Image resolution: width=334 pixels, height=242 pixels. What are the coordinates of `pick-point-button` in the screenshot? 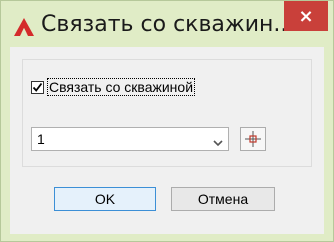 It's located at (253, 139).